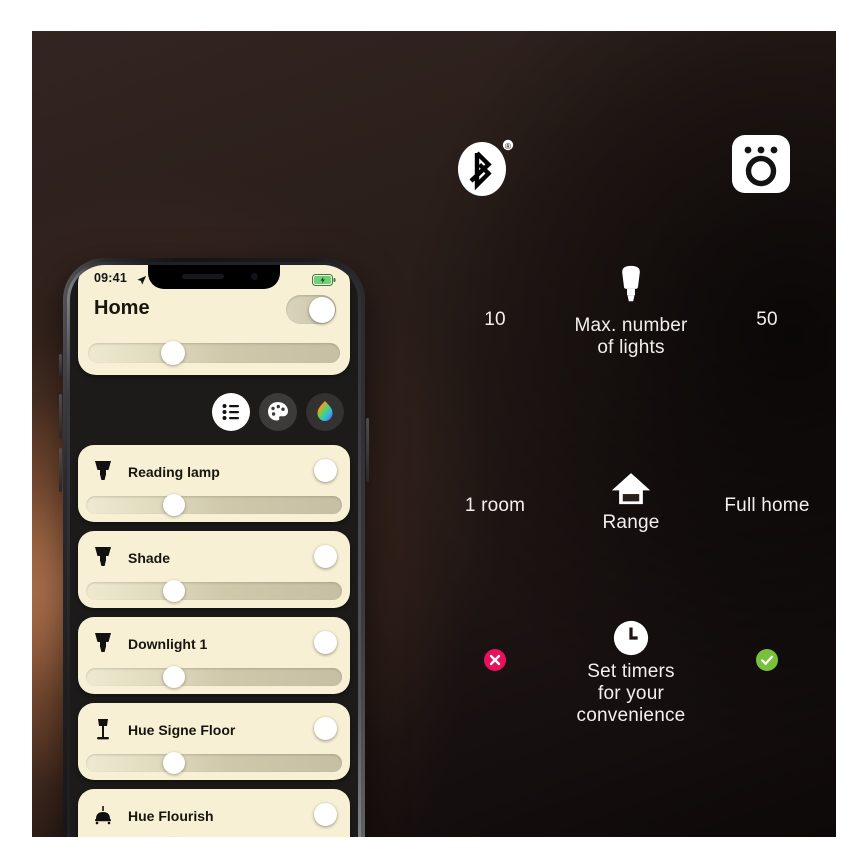  Describe the element at coordinates (254, 276) in the screenshot. I see `front-camera` at that location.